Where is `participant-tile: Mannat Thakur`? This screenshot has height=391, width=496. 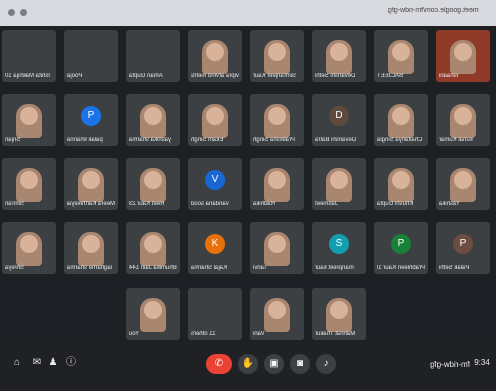
participant-tile: Mannat Thakur is located at coordinates (339, 314).